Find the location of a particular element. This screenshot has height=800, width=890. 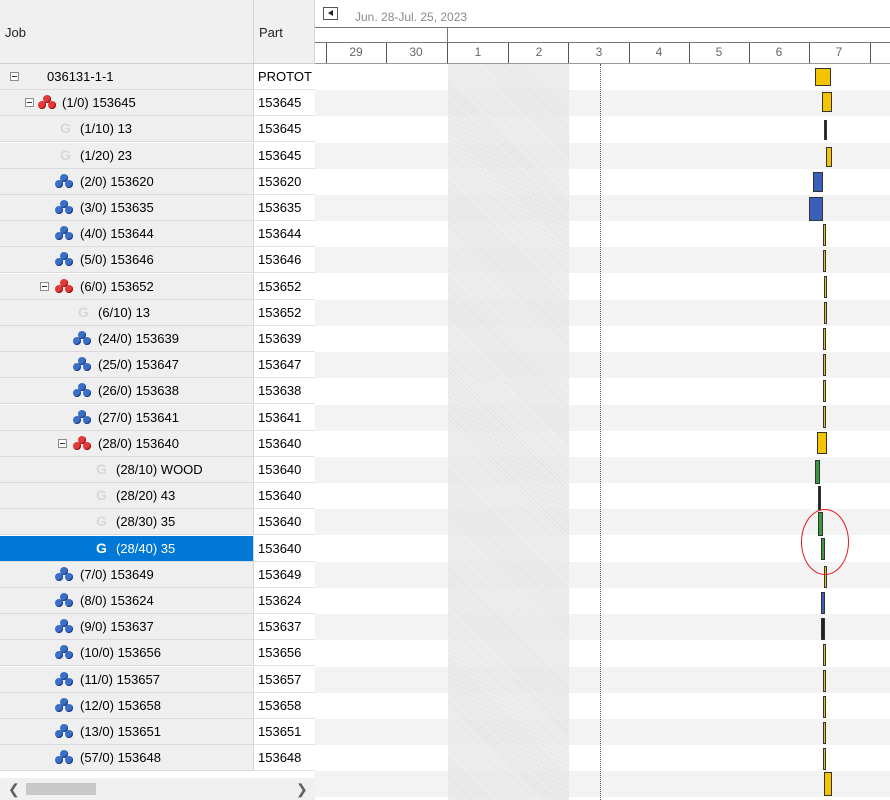

previous-period-button is located at coordinates (330, 13).